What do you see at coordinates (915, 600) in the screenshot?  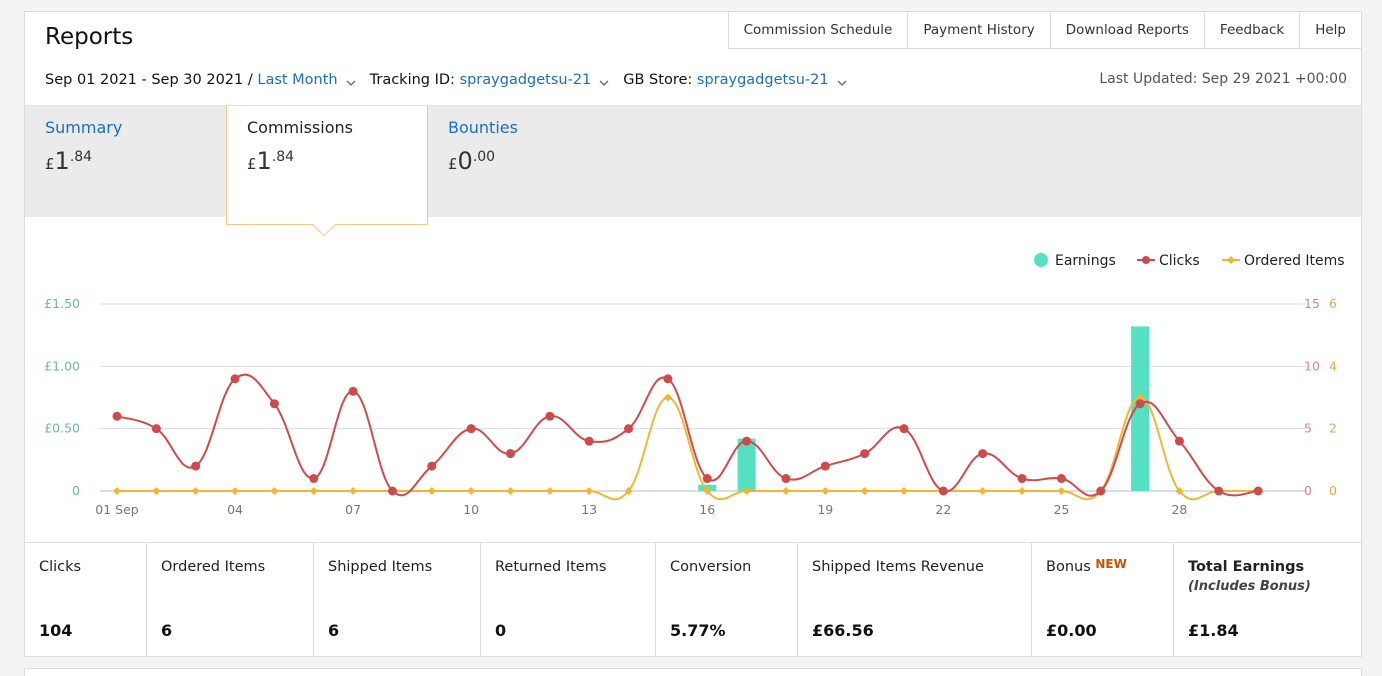 I see `stat-shipped-revenue: Shipped Items Revenue £66.56` at bounding box center [915, 600].